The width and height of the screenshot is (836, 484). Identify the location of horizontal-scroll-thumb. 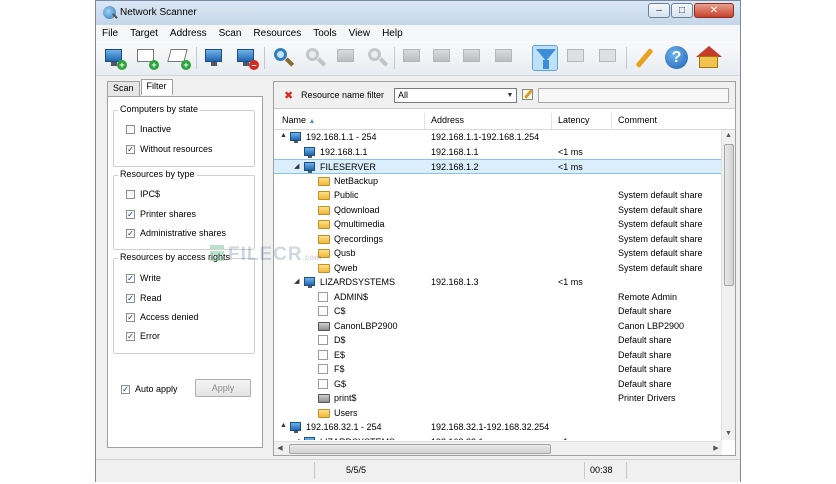
(420, 449).